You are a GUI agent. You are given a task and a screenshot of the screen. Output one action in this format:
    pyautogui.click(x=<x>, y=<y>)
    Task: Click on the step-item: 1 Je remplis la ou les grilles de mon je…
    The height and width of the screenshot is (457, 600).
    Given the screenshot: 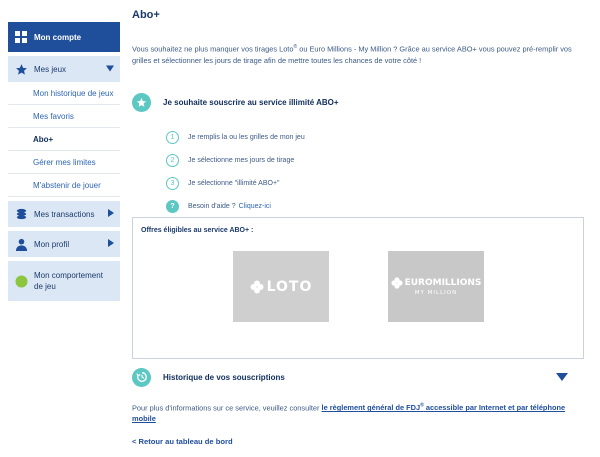 What is the action you would take?
    pyautogui.click(x=235, y=137)
    